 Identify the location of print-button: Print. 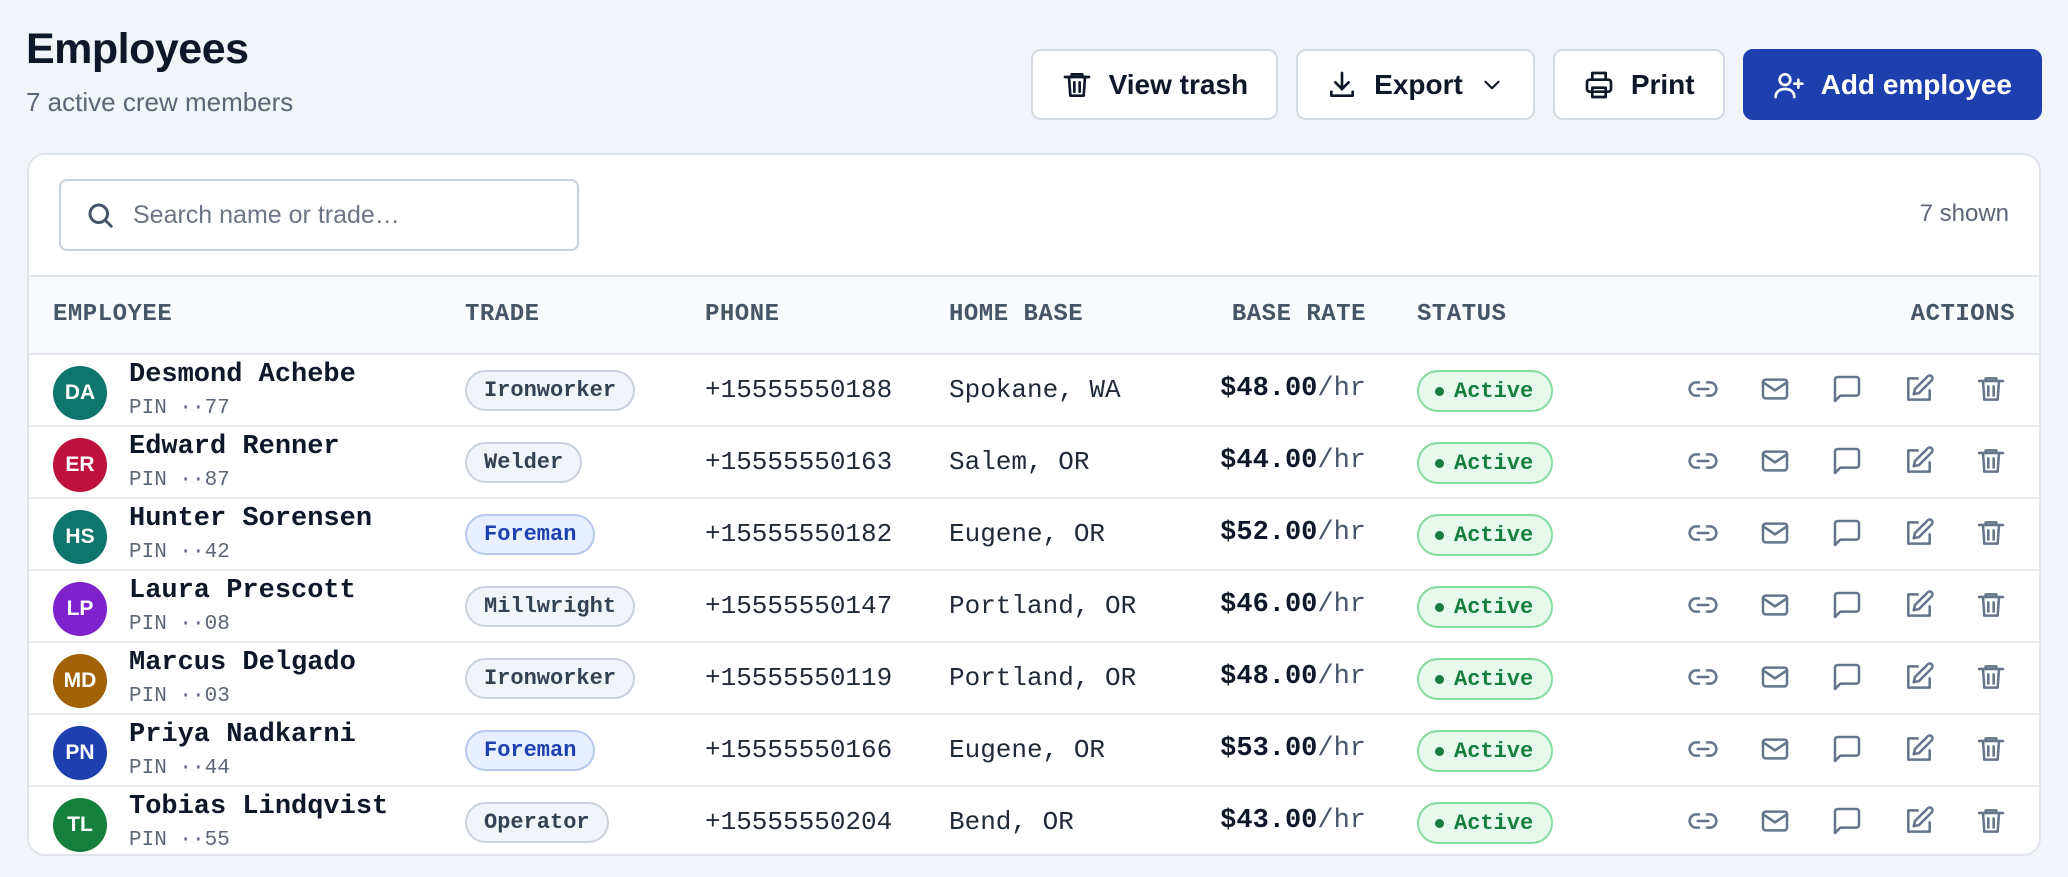
(1638, 84).